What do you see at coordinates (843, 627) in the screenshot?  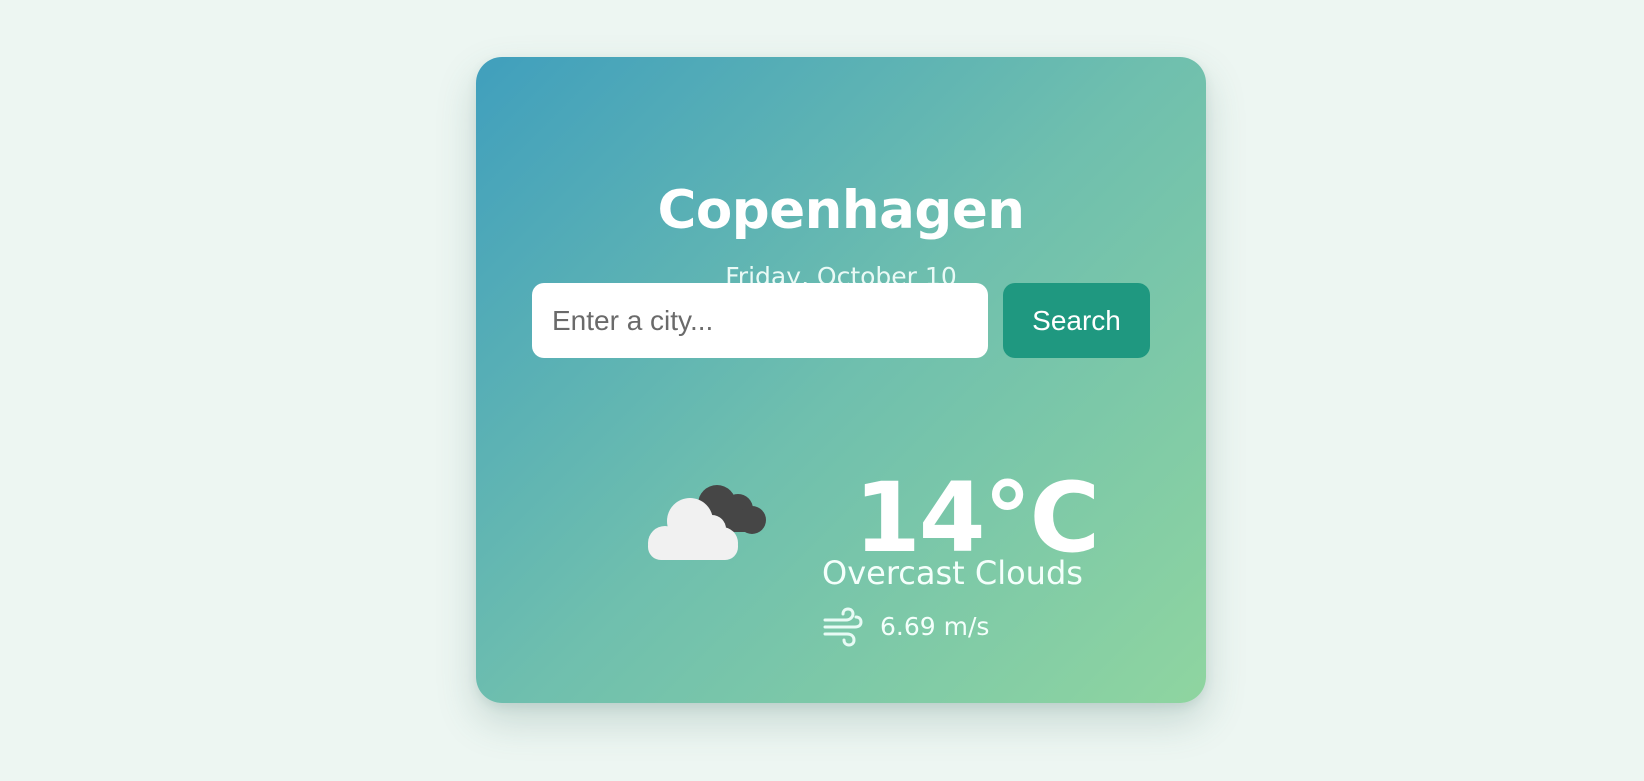 I see `wind-icon` at bounding box center [843, 627].